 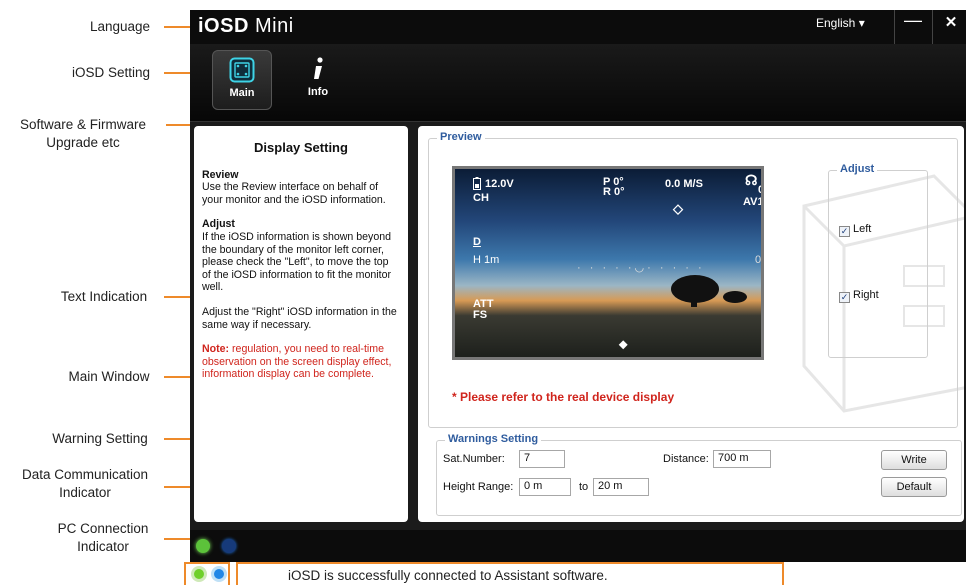 I want to click on data-communication-indicator-zoom, so click(x=219, y=574).